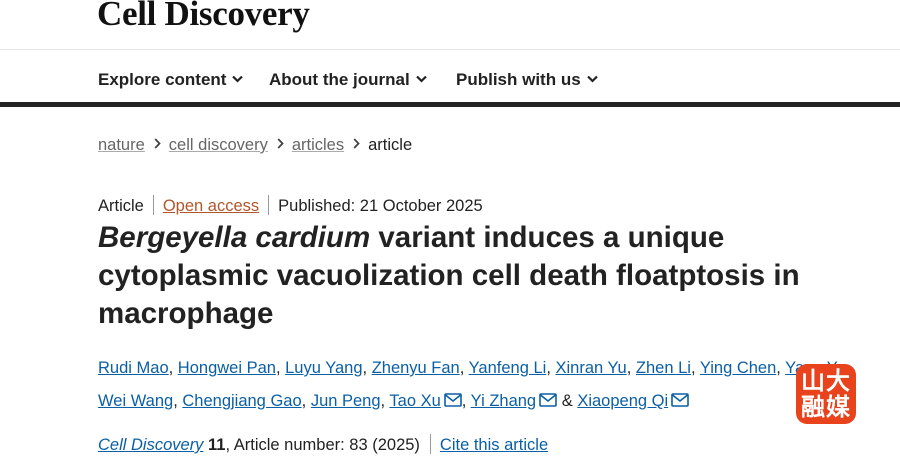 This screenshot has height=469, width=900. Describe the element at coordinates (414, 401) in the screenshot. I see `author-link: Tao Xu` at that location.